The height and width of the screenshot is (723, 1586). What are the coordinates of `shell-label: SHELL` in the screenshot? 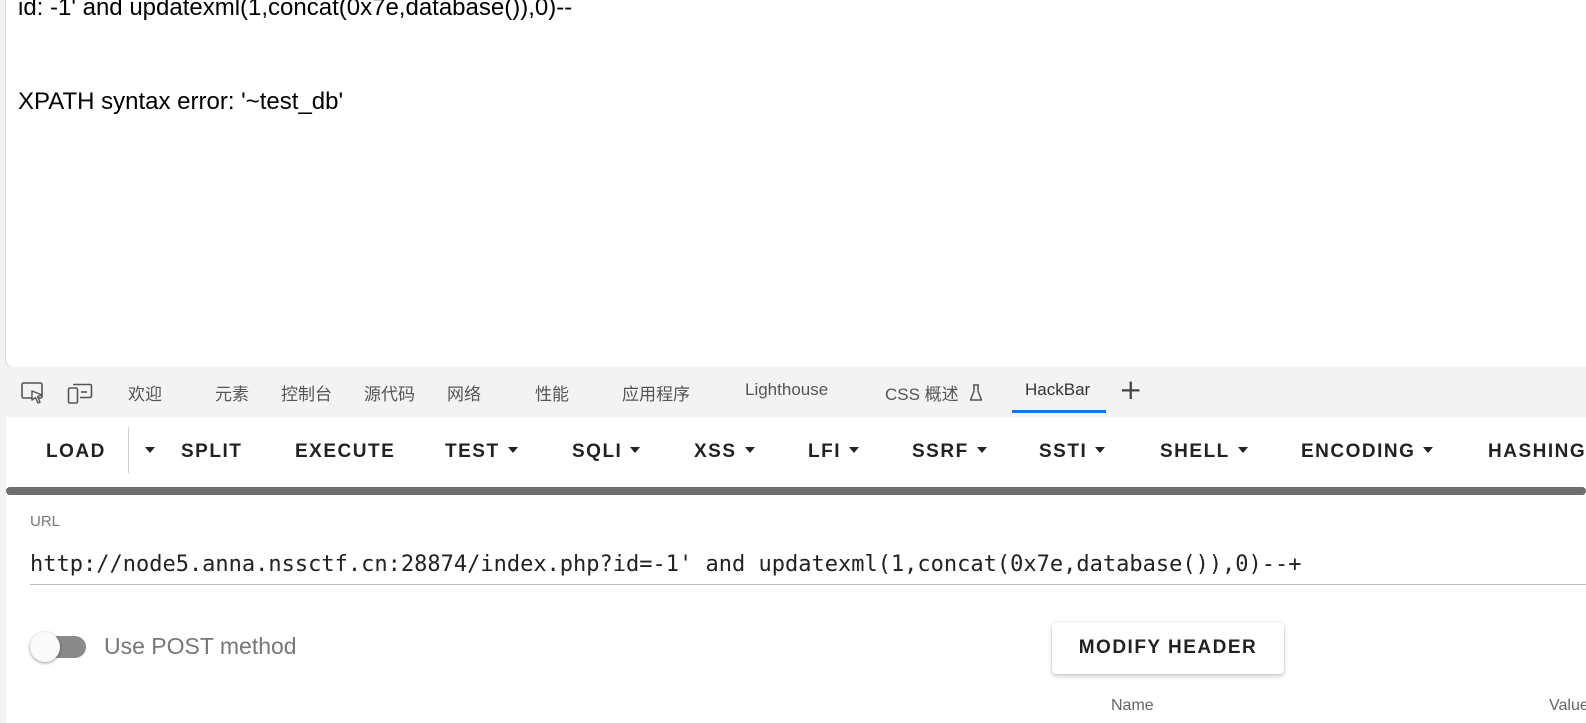 It's located at (1195, 451).